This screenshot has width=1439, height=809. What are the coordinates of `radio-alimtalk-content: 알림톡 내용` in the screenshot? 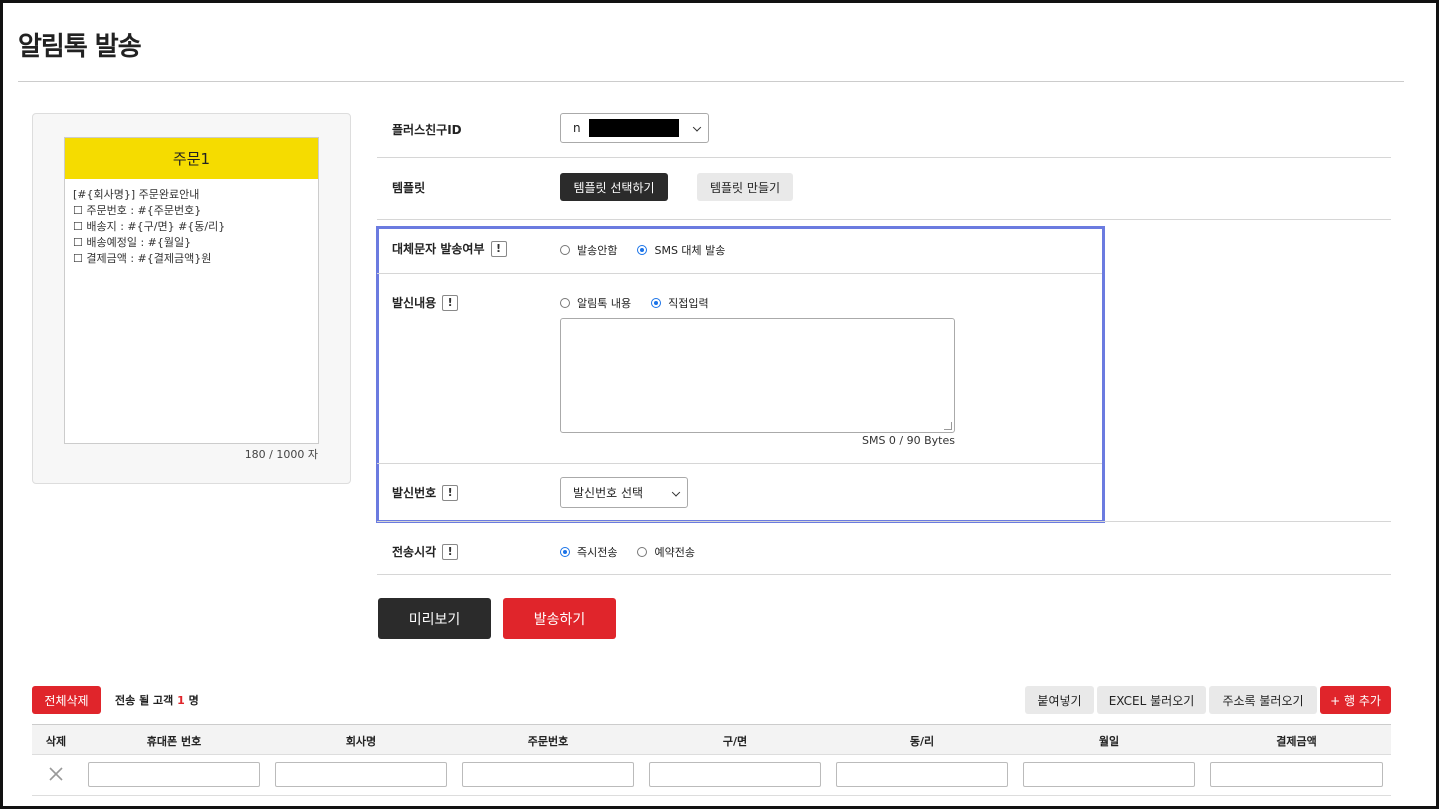 It's located at (595, 303).